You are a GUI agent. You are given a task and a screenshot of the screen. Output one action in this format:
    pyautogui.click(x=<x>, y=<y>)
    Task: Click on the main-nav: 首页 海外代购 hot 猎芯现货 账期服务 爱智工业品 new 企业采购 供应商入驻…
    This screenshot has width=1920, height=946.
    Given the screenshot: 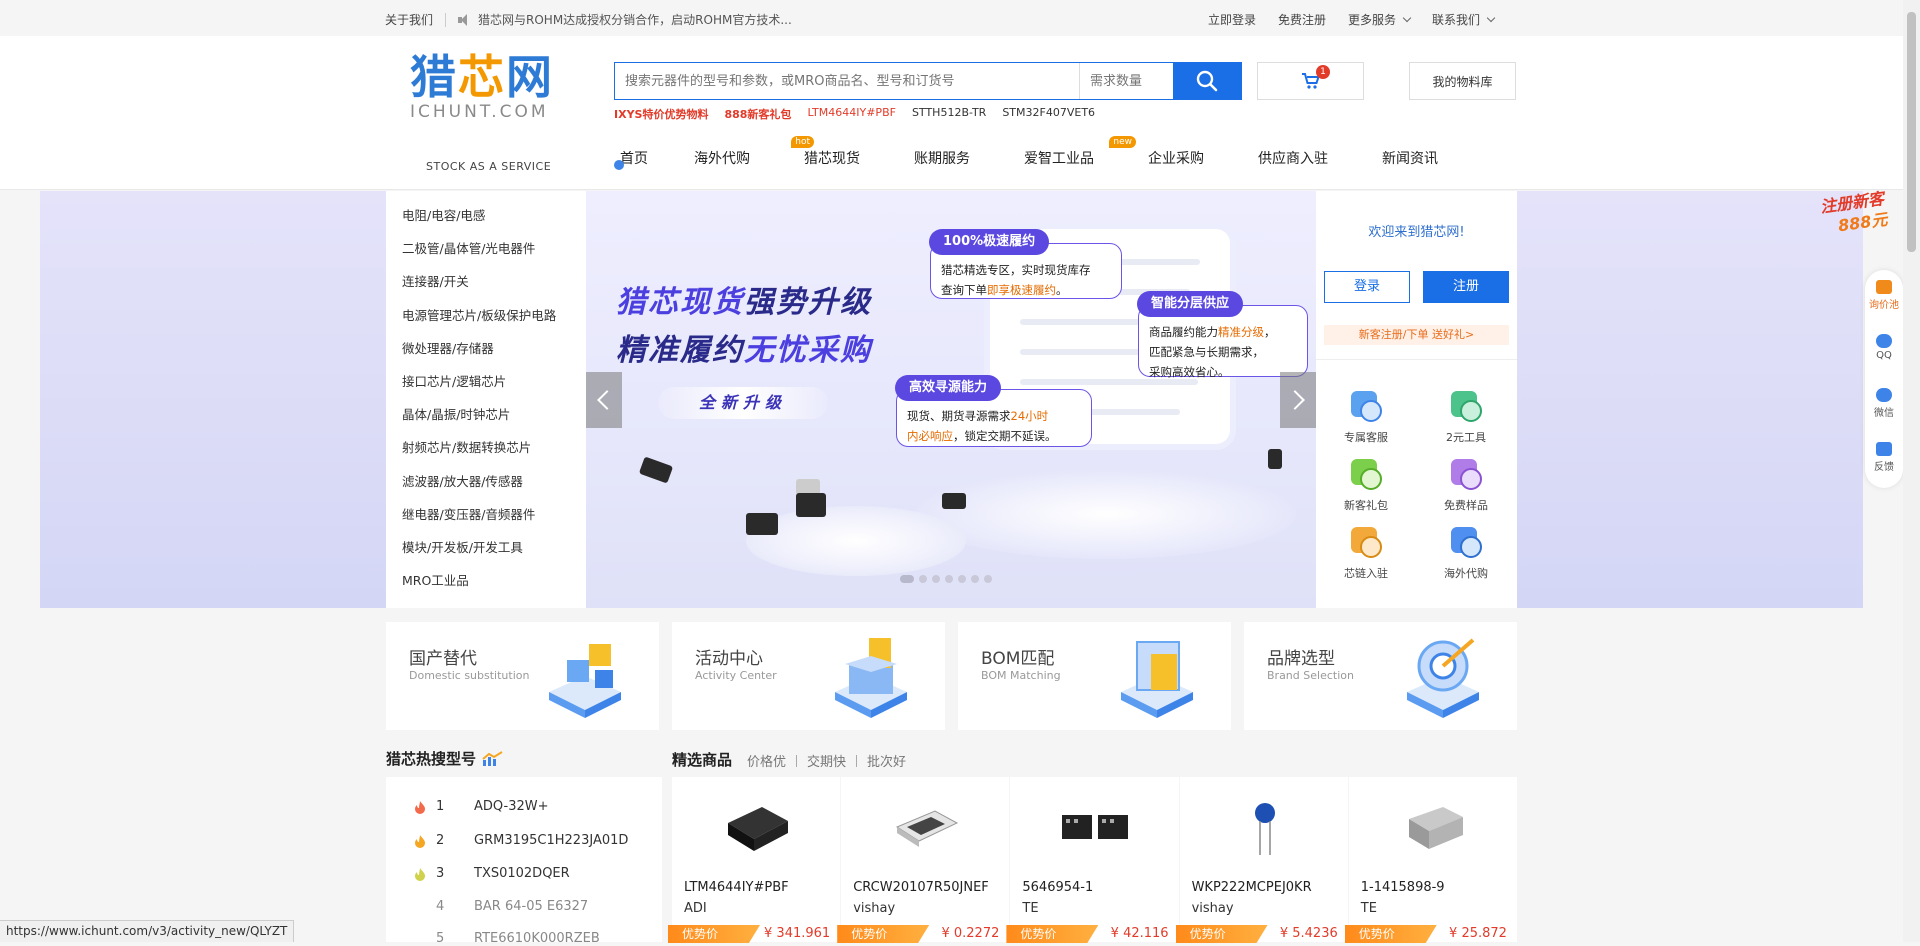 What is the action you would take?
    pyautogui.click(x=1047, y=156)
    